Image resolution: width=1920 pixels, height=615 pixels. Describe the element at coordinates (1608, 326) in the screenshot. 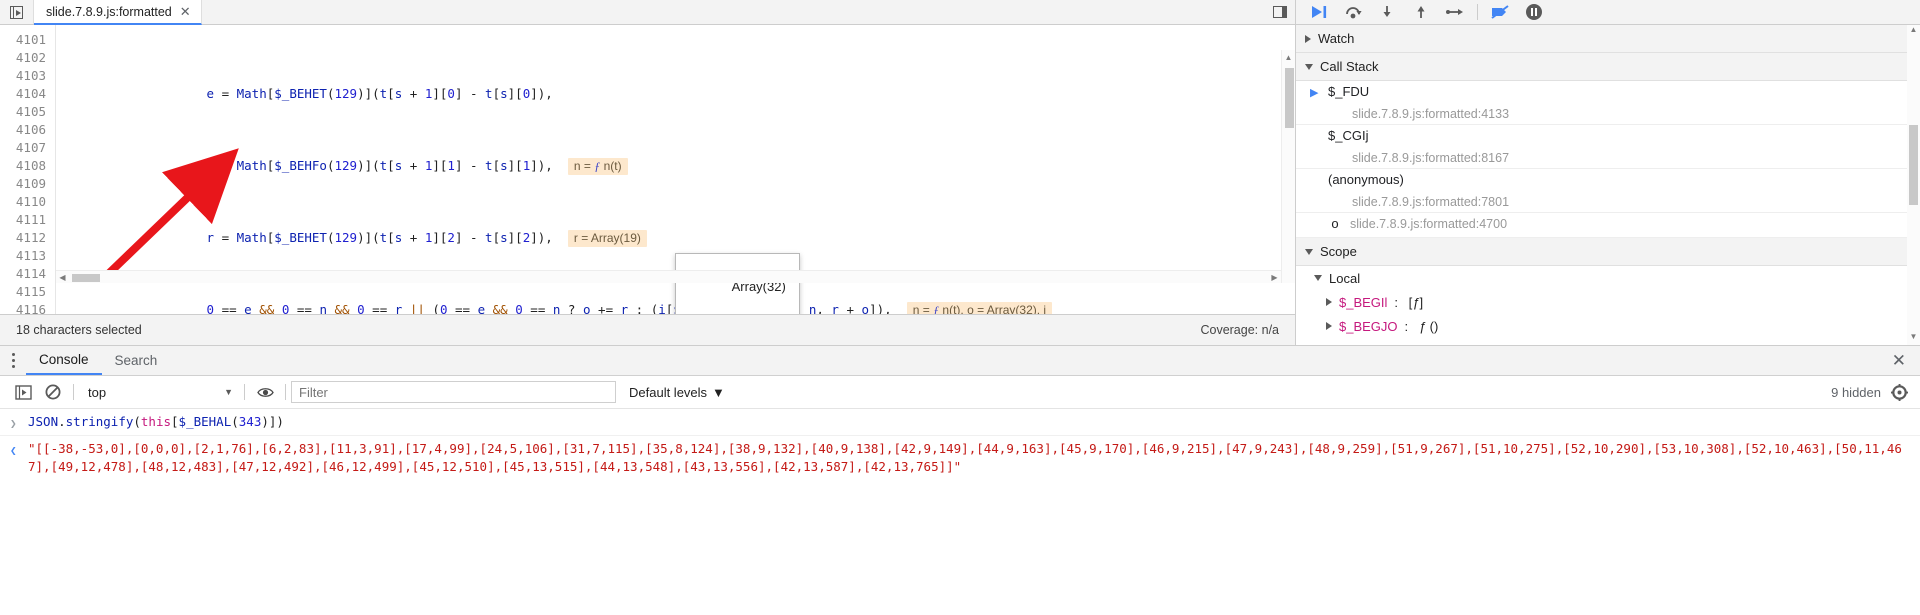

I see `scope-property: $_BEGJO: ƒ ()` at that location.